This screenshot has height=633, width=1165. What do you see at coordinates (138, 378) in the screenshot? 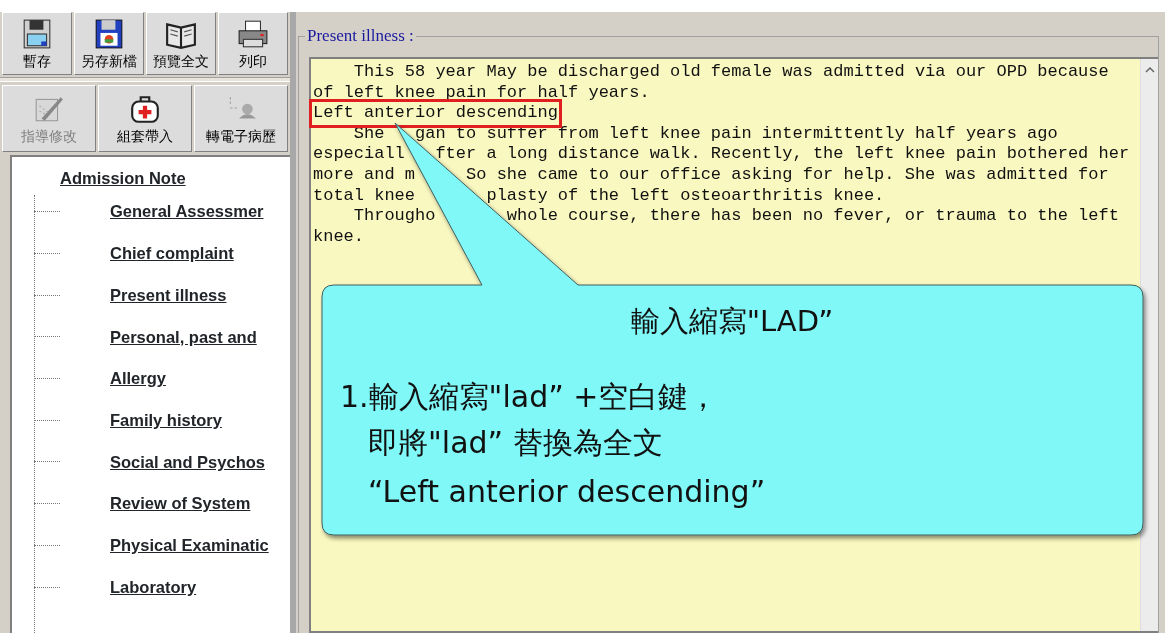
I see `tree-node: Allergy` at bounding box center [138, 378].